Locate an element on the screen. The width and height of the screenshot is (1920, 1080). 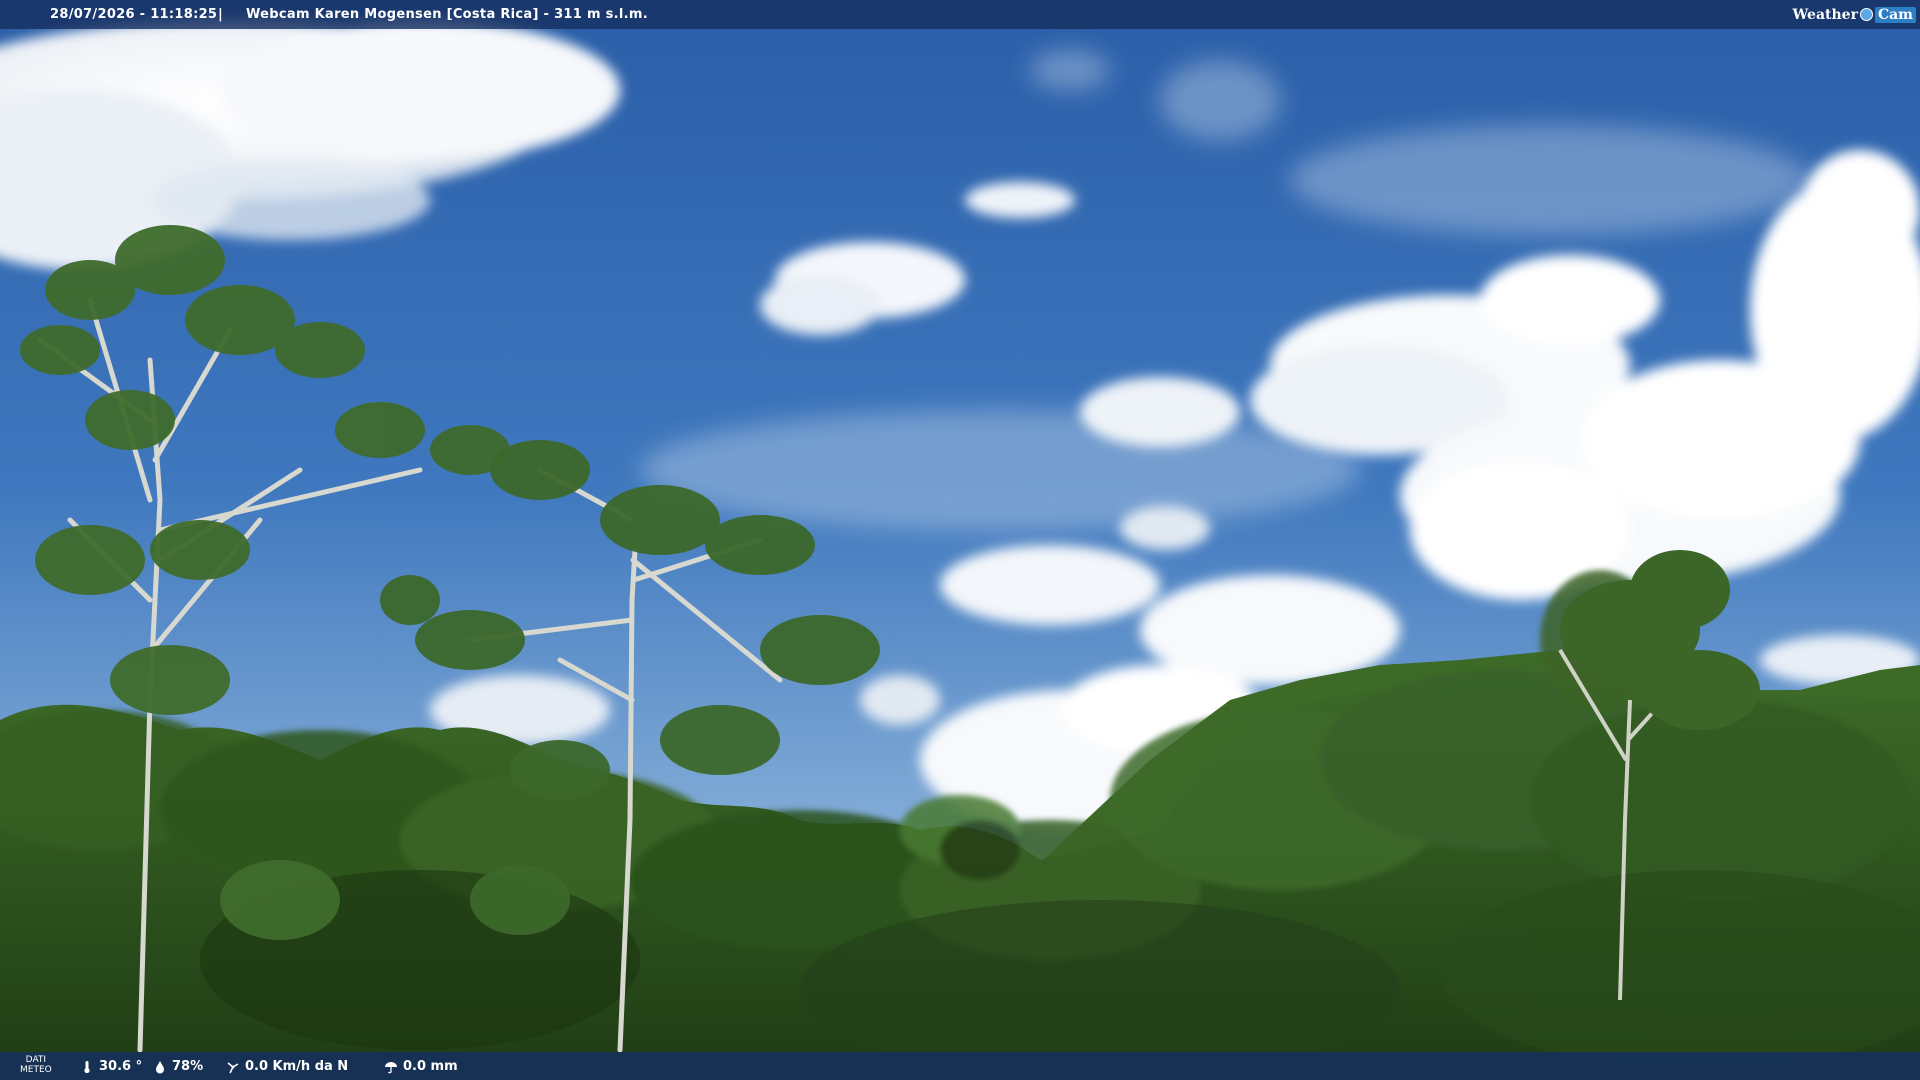
humidity-value: 78% is located at coordinates (188, 1066).